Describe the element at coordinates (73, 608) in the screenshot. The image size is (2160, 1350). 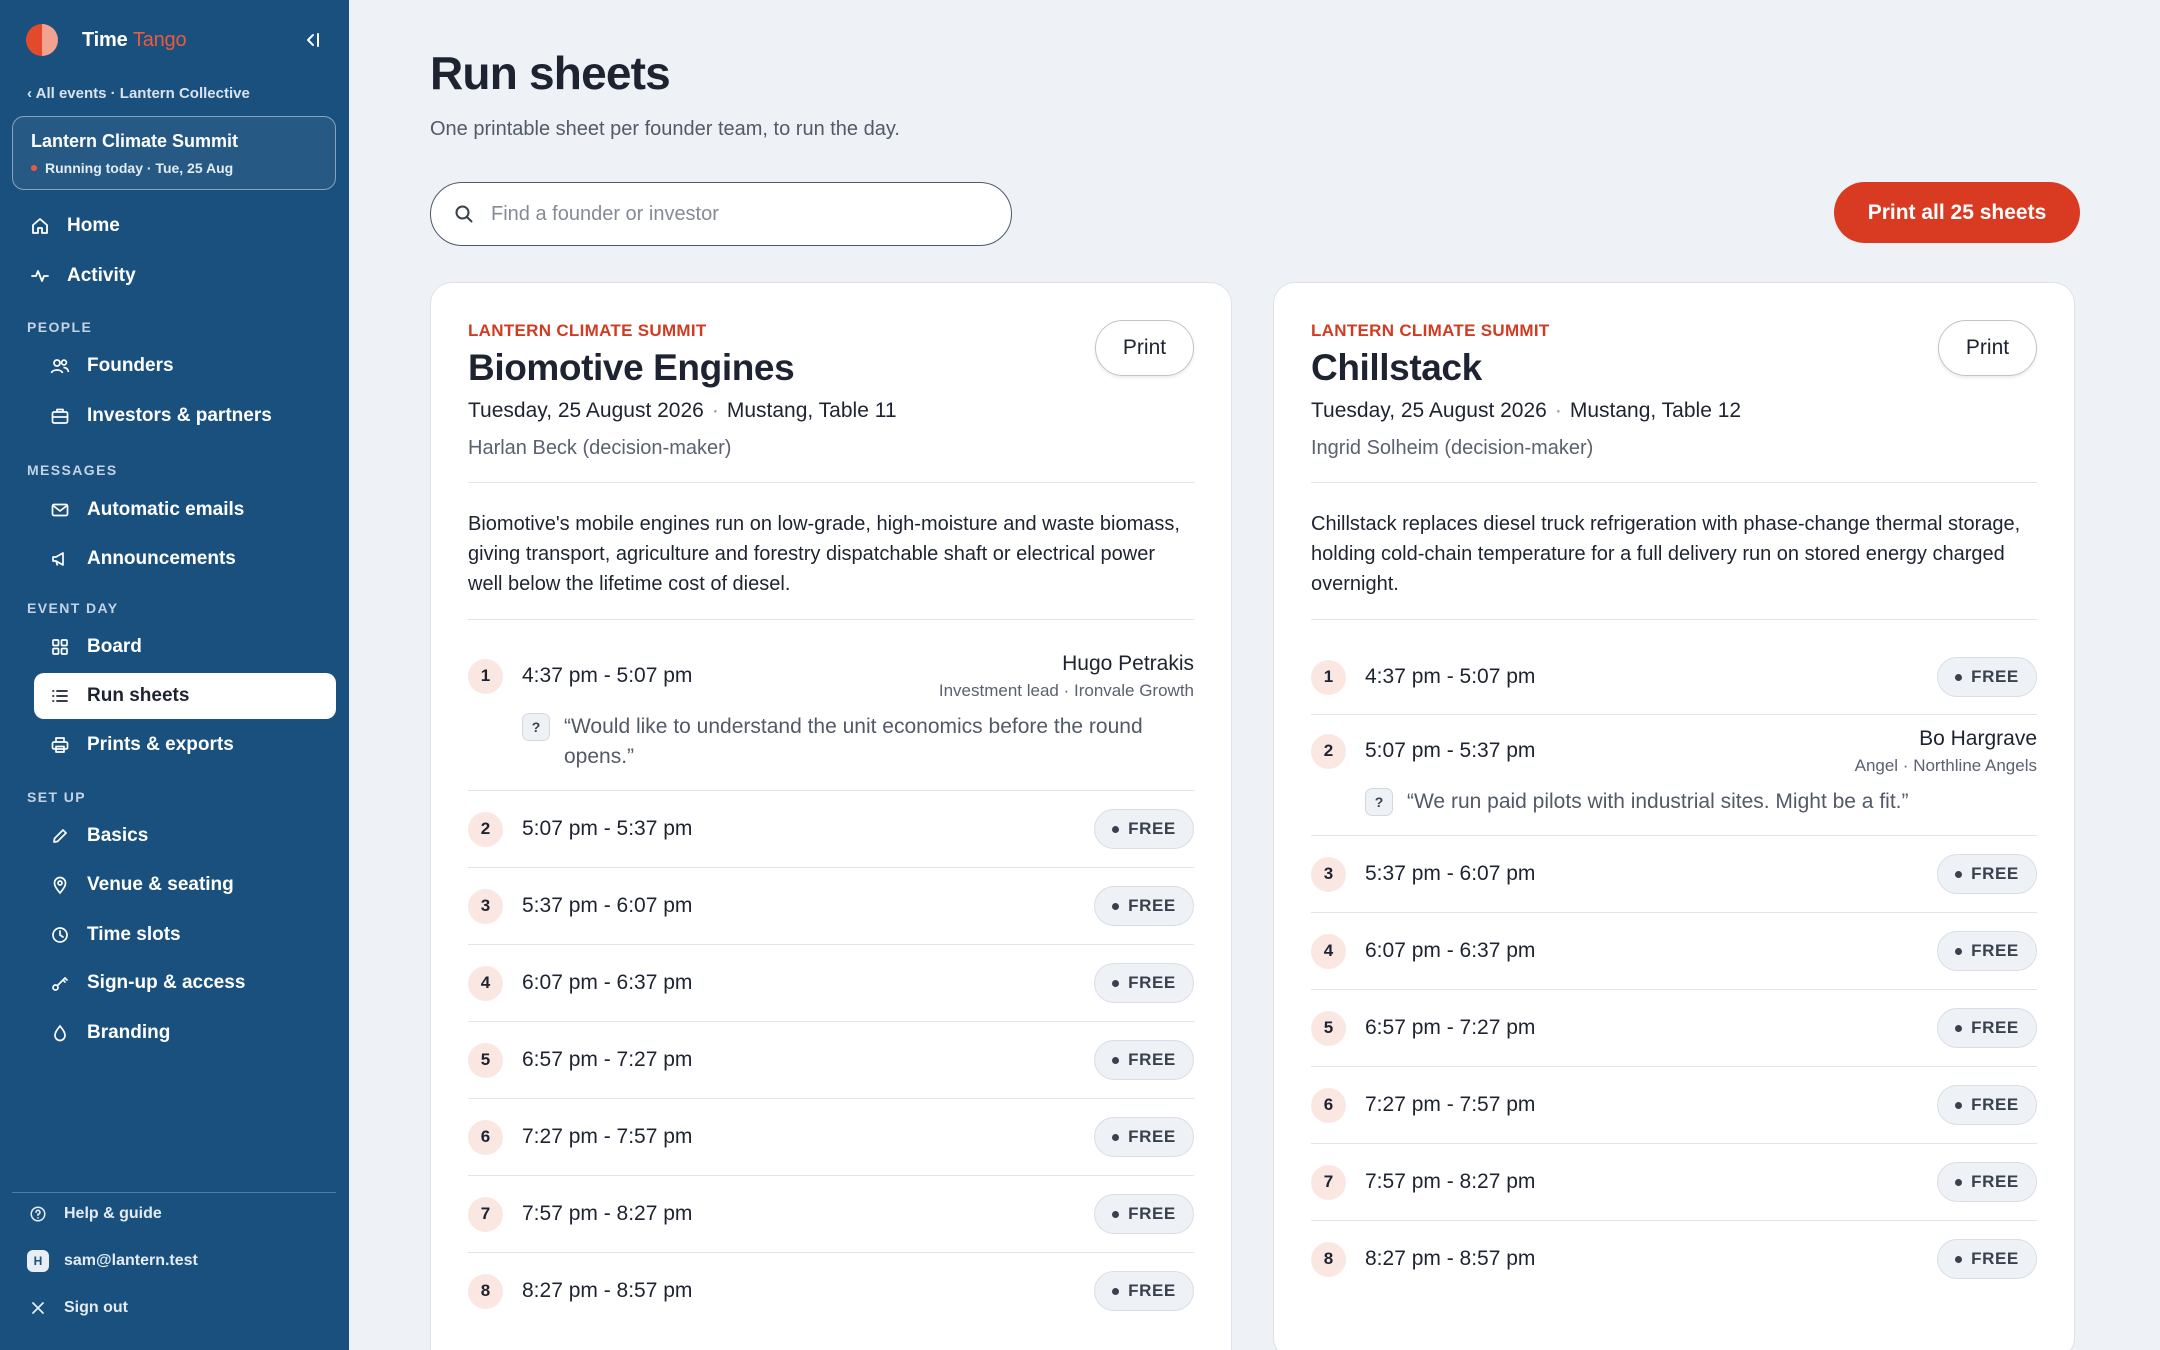
I see `section-event-day: EVENT DAY` at that location.